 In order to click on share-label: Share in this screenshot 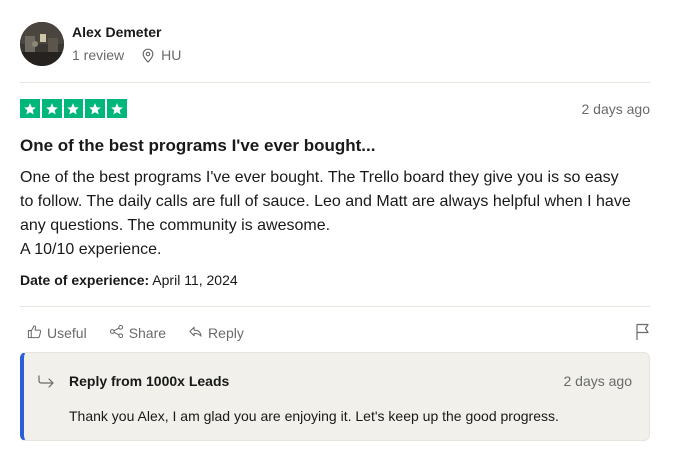, I will do `click(147, 333)`.